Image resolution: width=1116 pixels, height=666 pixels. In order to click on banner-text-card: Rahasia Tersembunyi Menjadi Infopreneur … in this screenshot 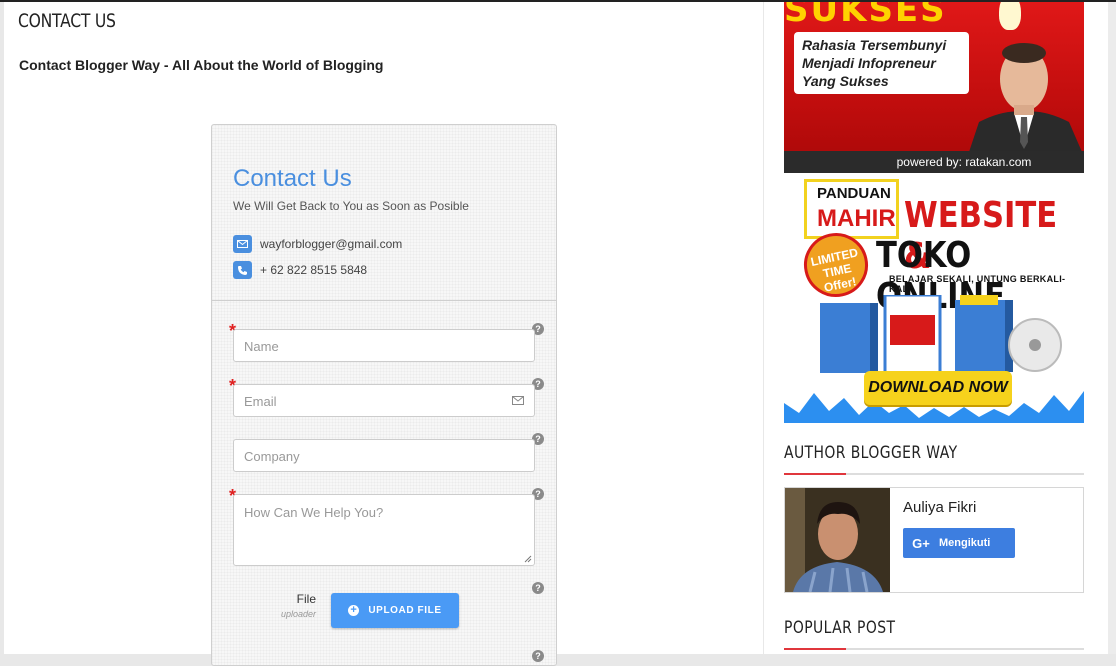, I will do `click(881, 63)`.